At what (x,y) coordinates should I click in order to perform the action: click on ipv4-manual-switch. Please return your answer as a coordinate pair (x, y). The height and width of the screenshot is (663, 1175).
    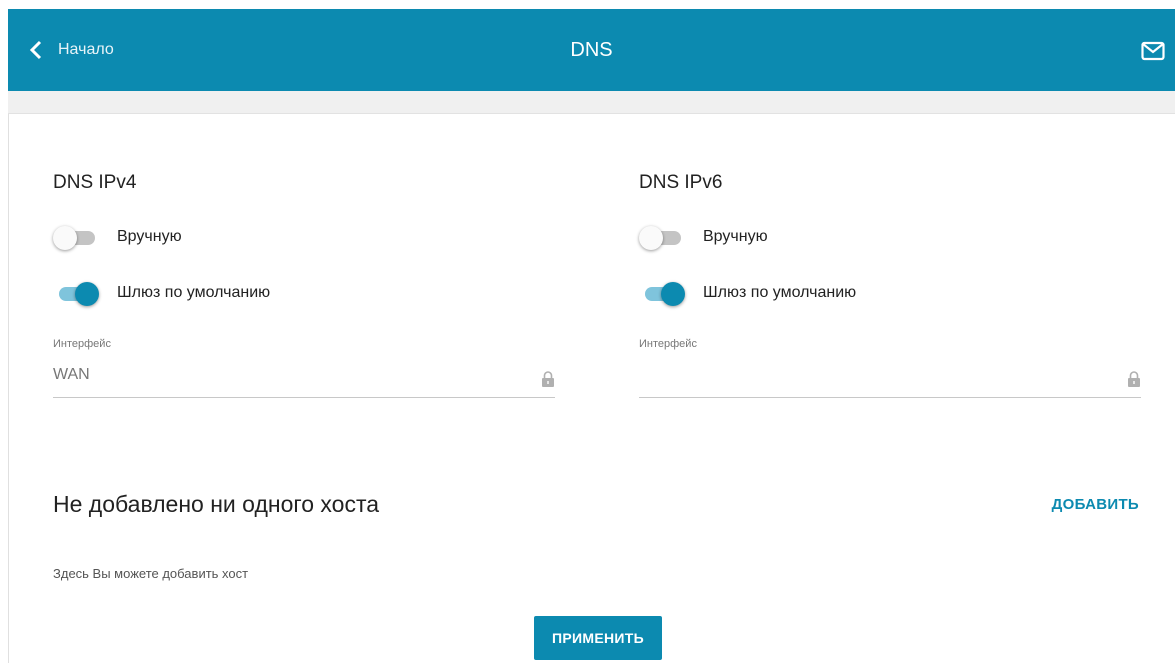
    Looking at the image, I should click on (76, 237).